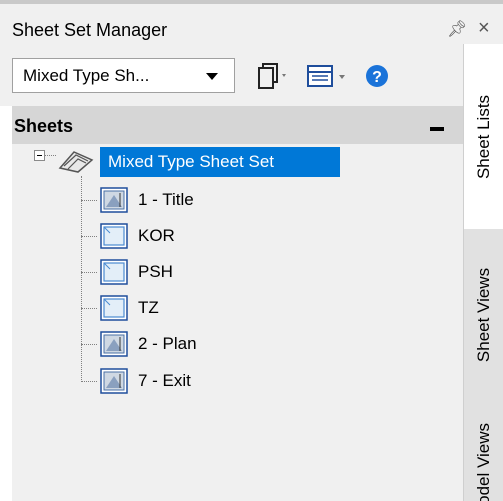 This screenshot has width=503, height=501. I want to click on sheet-label: TZ, so click(148, 307).